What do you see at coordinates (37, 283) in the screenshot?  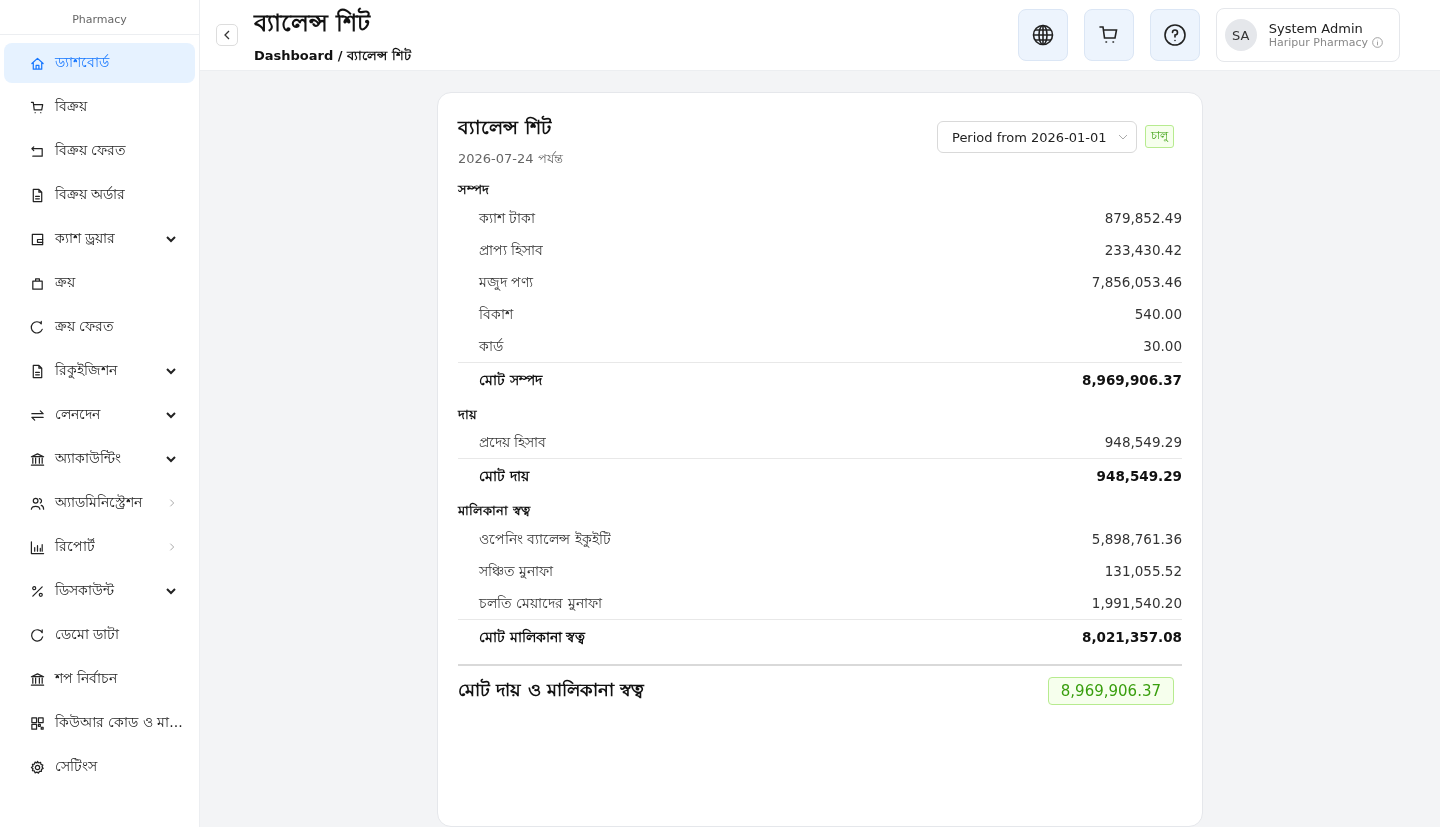 I see `bag-icon` at bounding box center [37, 283].